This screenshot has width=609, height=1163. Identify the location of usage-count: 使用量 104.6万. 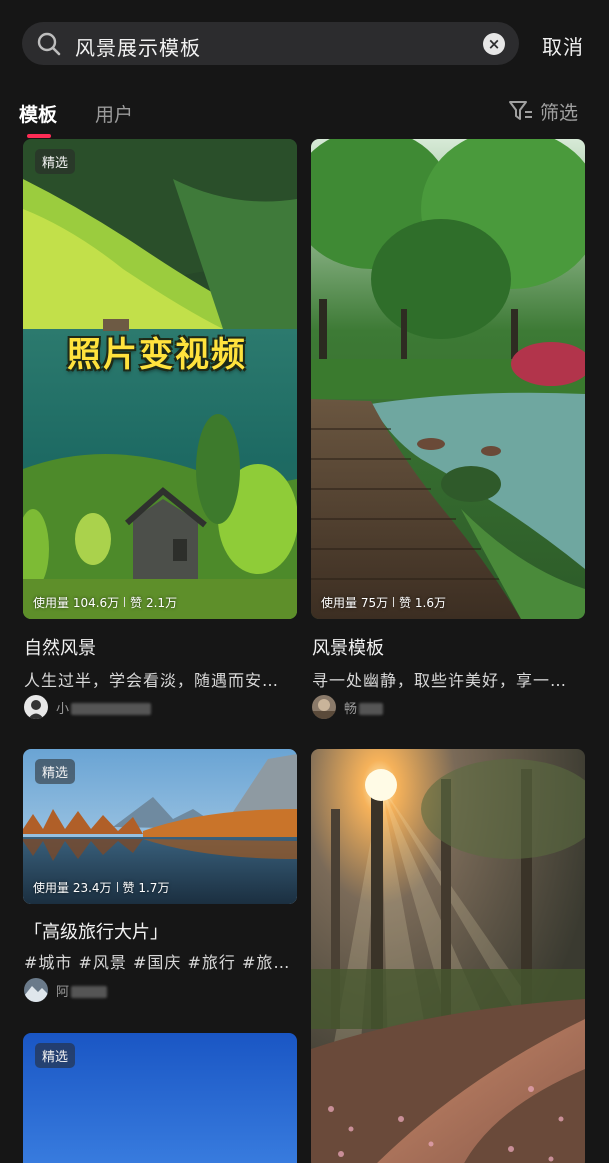
(76, 603).